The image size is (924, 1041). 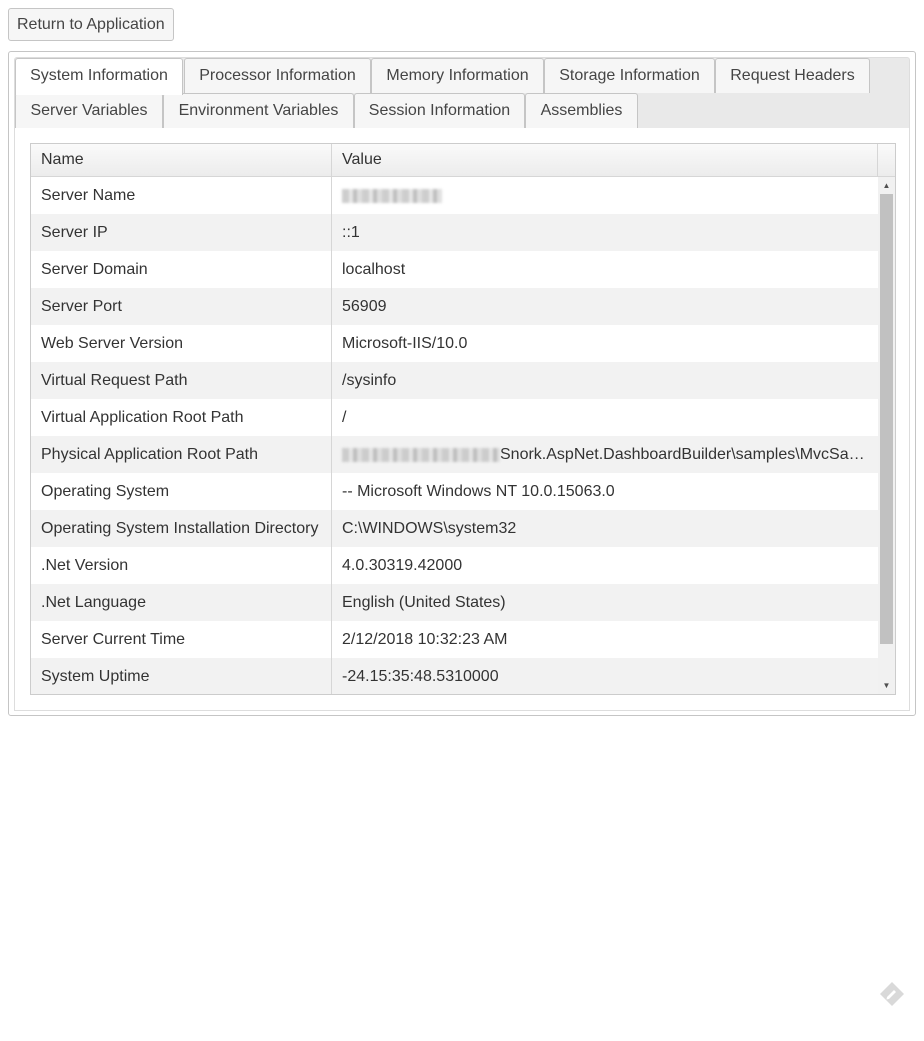 I want to click on tab-label: Environment Variables, so click(x=258, y=110).